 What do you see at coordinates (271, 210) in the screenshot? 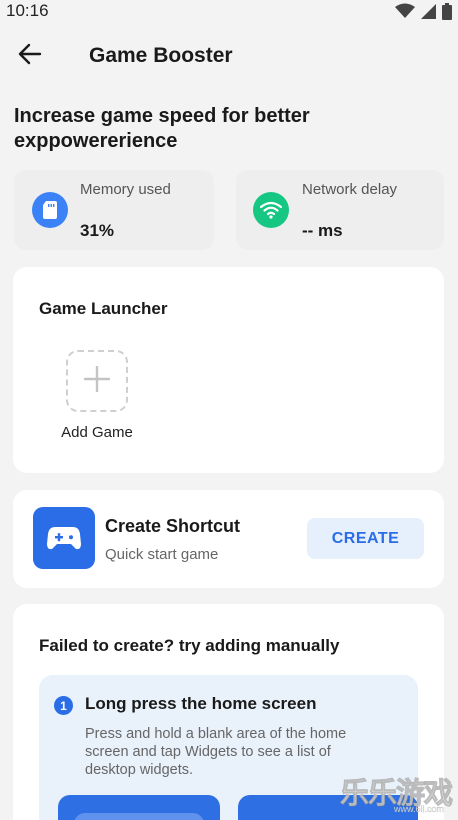
I see `network-wifi-icon` at bounding box center [271, 210].